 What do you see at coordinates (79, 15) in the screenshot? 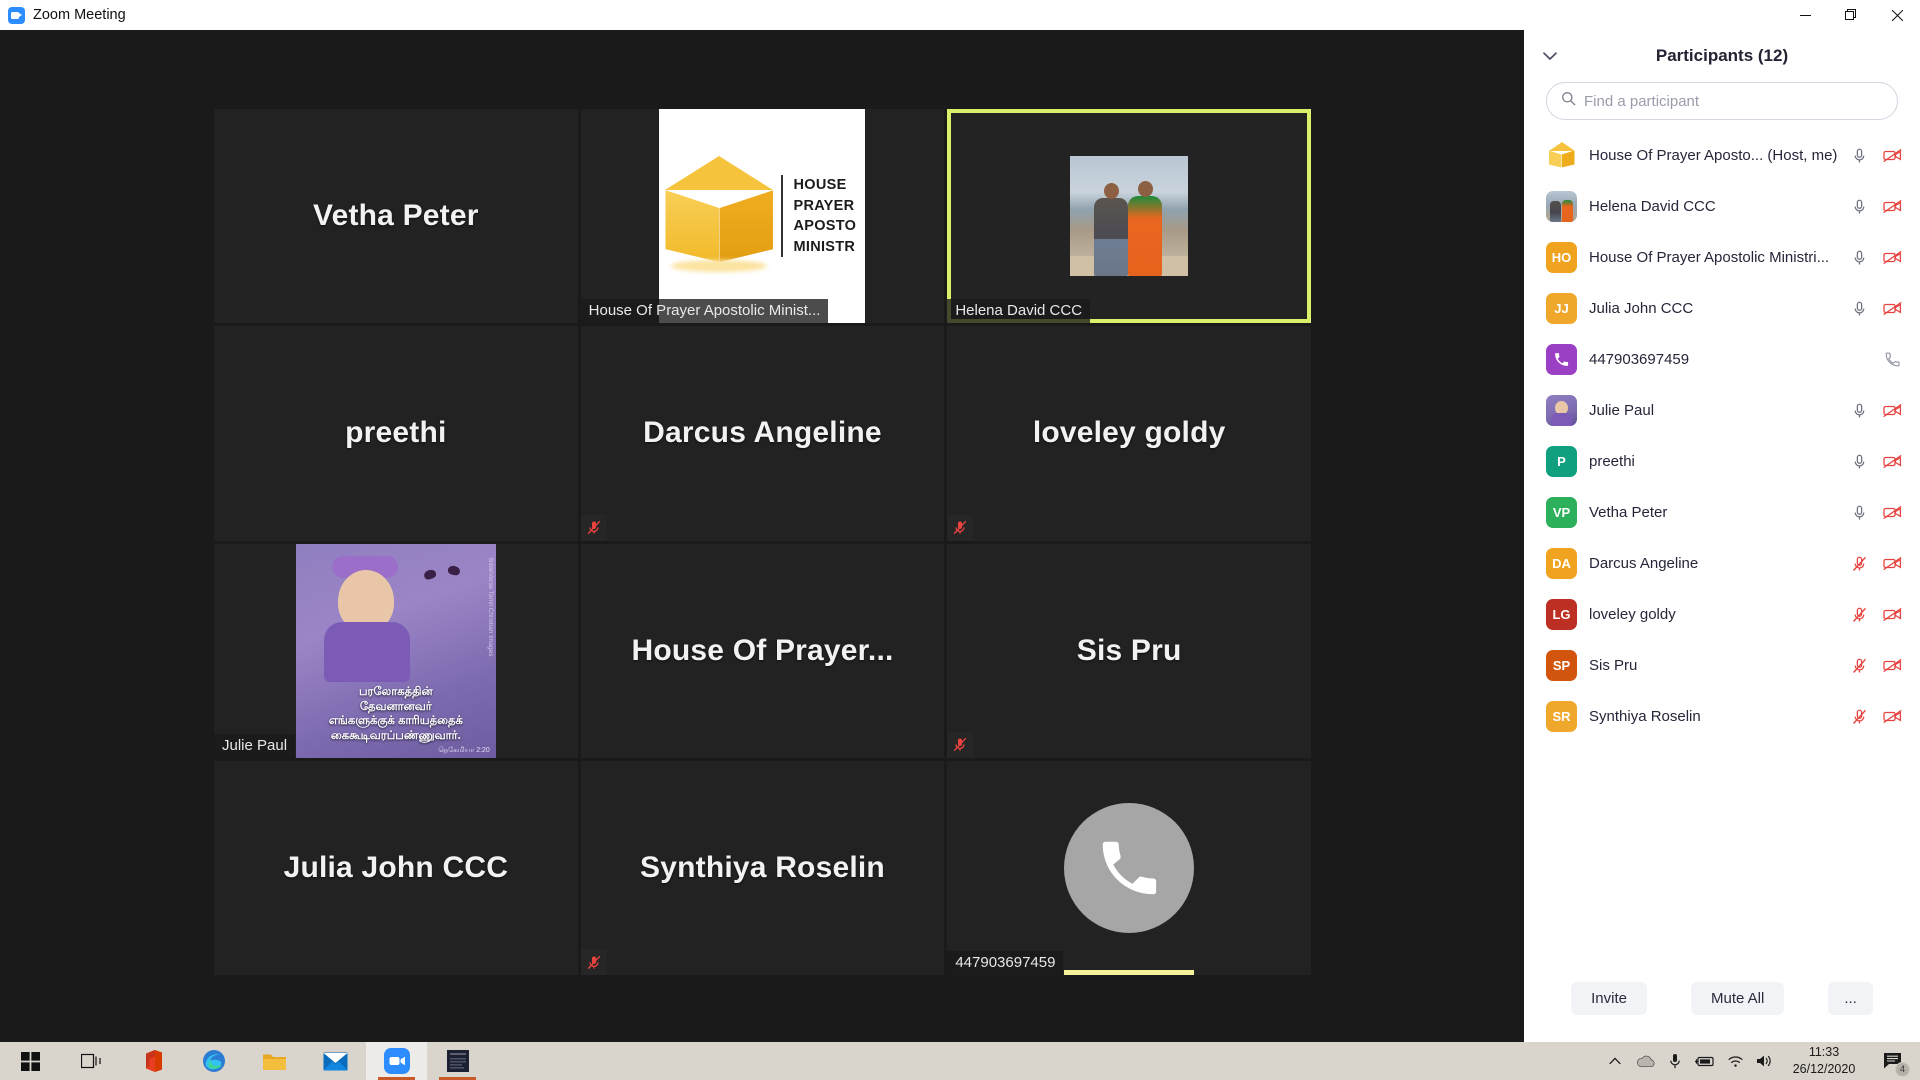
I see `window-title: Zoom Meeting` at bounding box center [79, 15].